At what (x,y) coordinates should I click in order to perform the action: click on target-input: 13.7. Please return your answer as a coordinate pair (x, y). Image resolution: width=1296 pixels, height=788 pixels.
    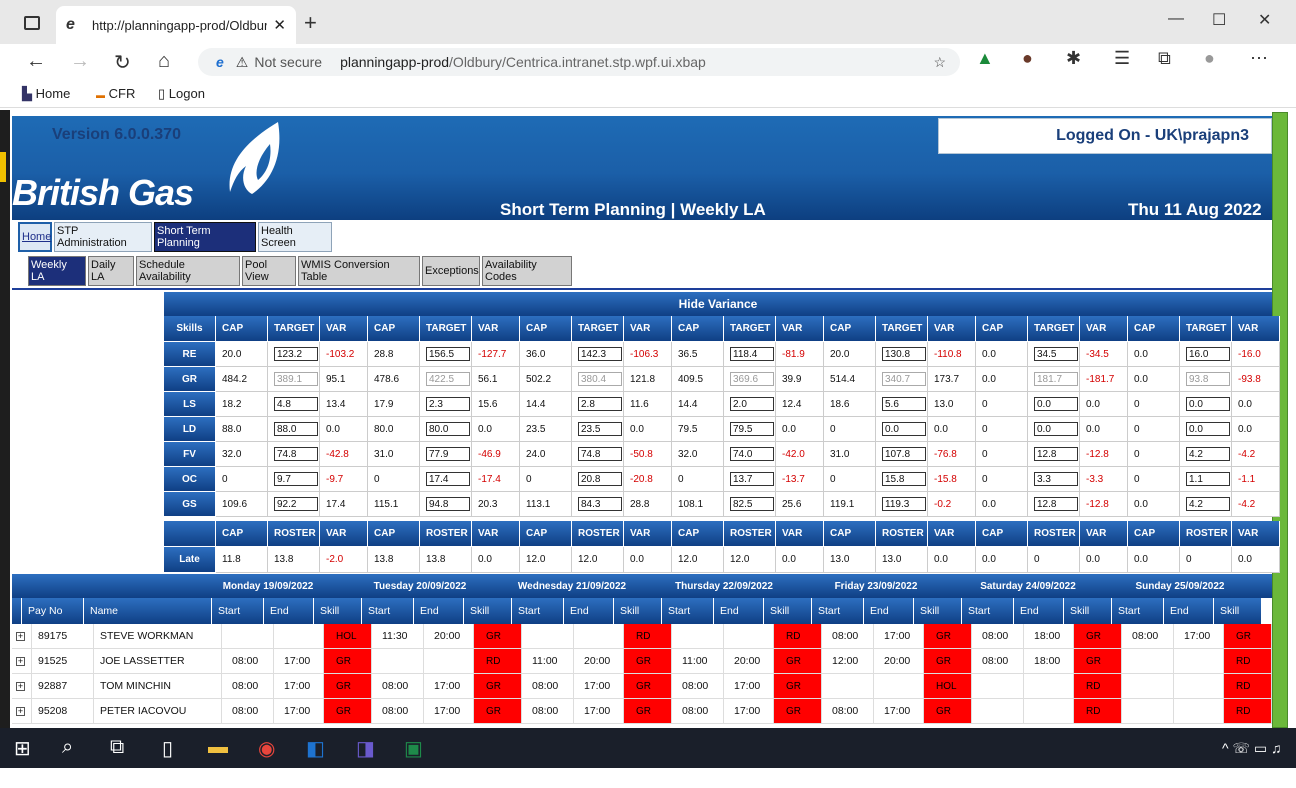
    Looking at the image, I should click on (752, 479).